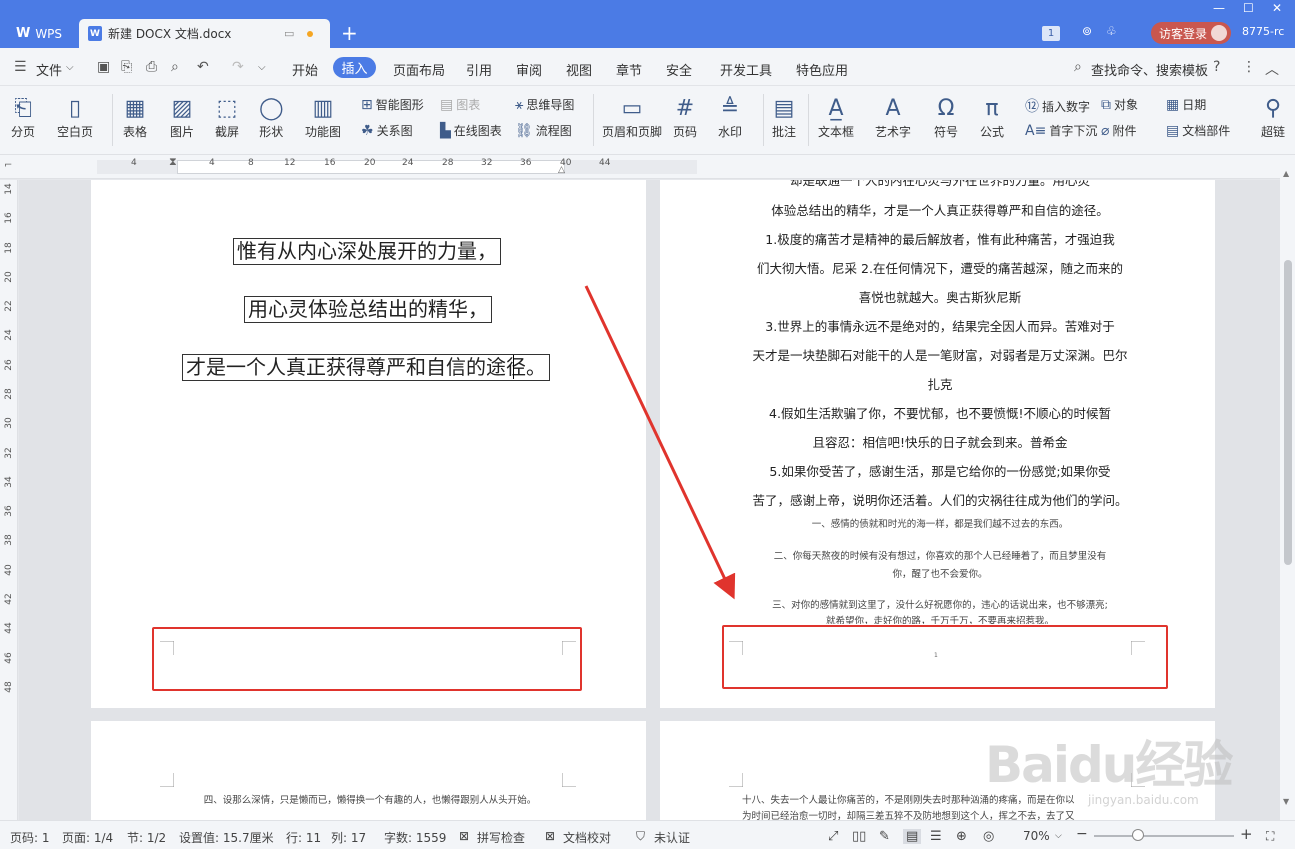 The image size is (1295, 849). I want to click on online-chart-button: ▙ 在线图表, so click(471, 130).